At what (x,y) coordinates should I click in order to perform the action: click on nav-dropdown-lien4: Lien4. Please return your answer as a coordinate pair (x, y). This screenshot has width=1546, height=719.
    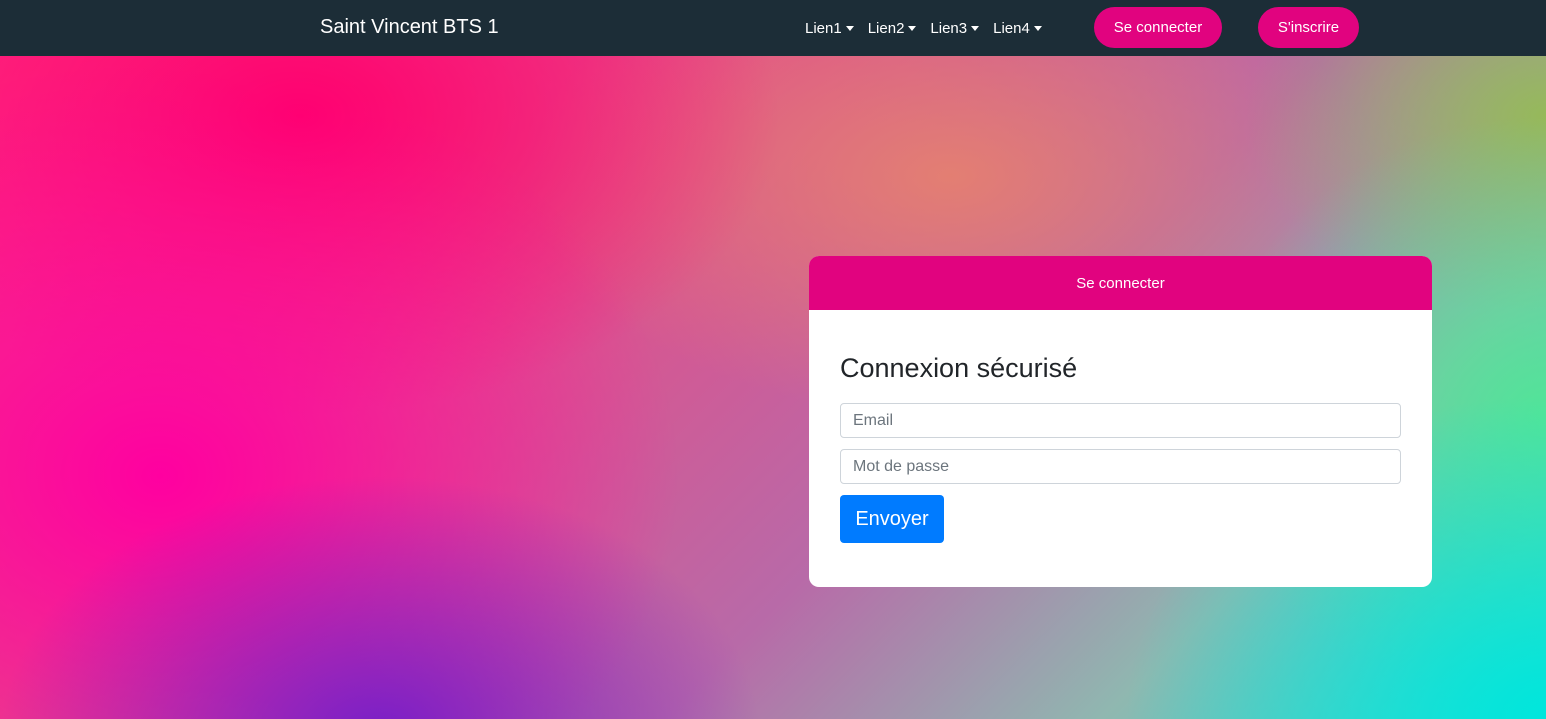
    Looking at the image, I should click on (1017, 28).